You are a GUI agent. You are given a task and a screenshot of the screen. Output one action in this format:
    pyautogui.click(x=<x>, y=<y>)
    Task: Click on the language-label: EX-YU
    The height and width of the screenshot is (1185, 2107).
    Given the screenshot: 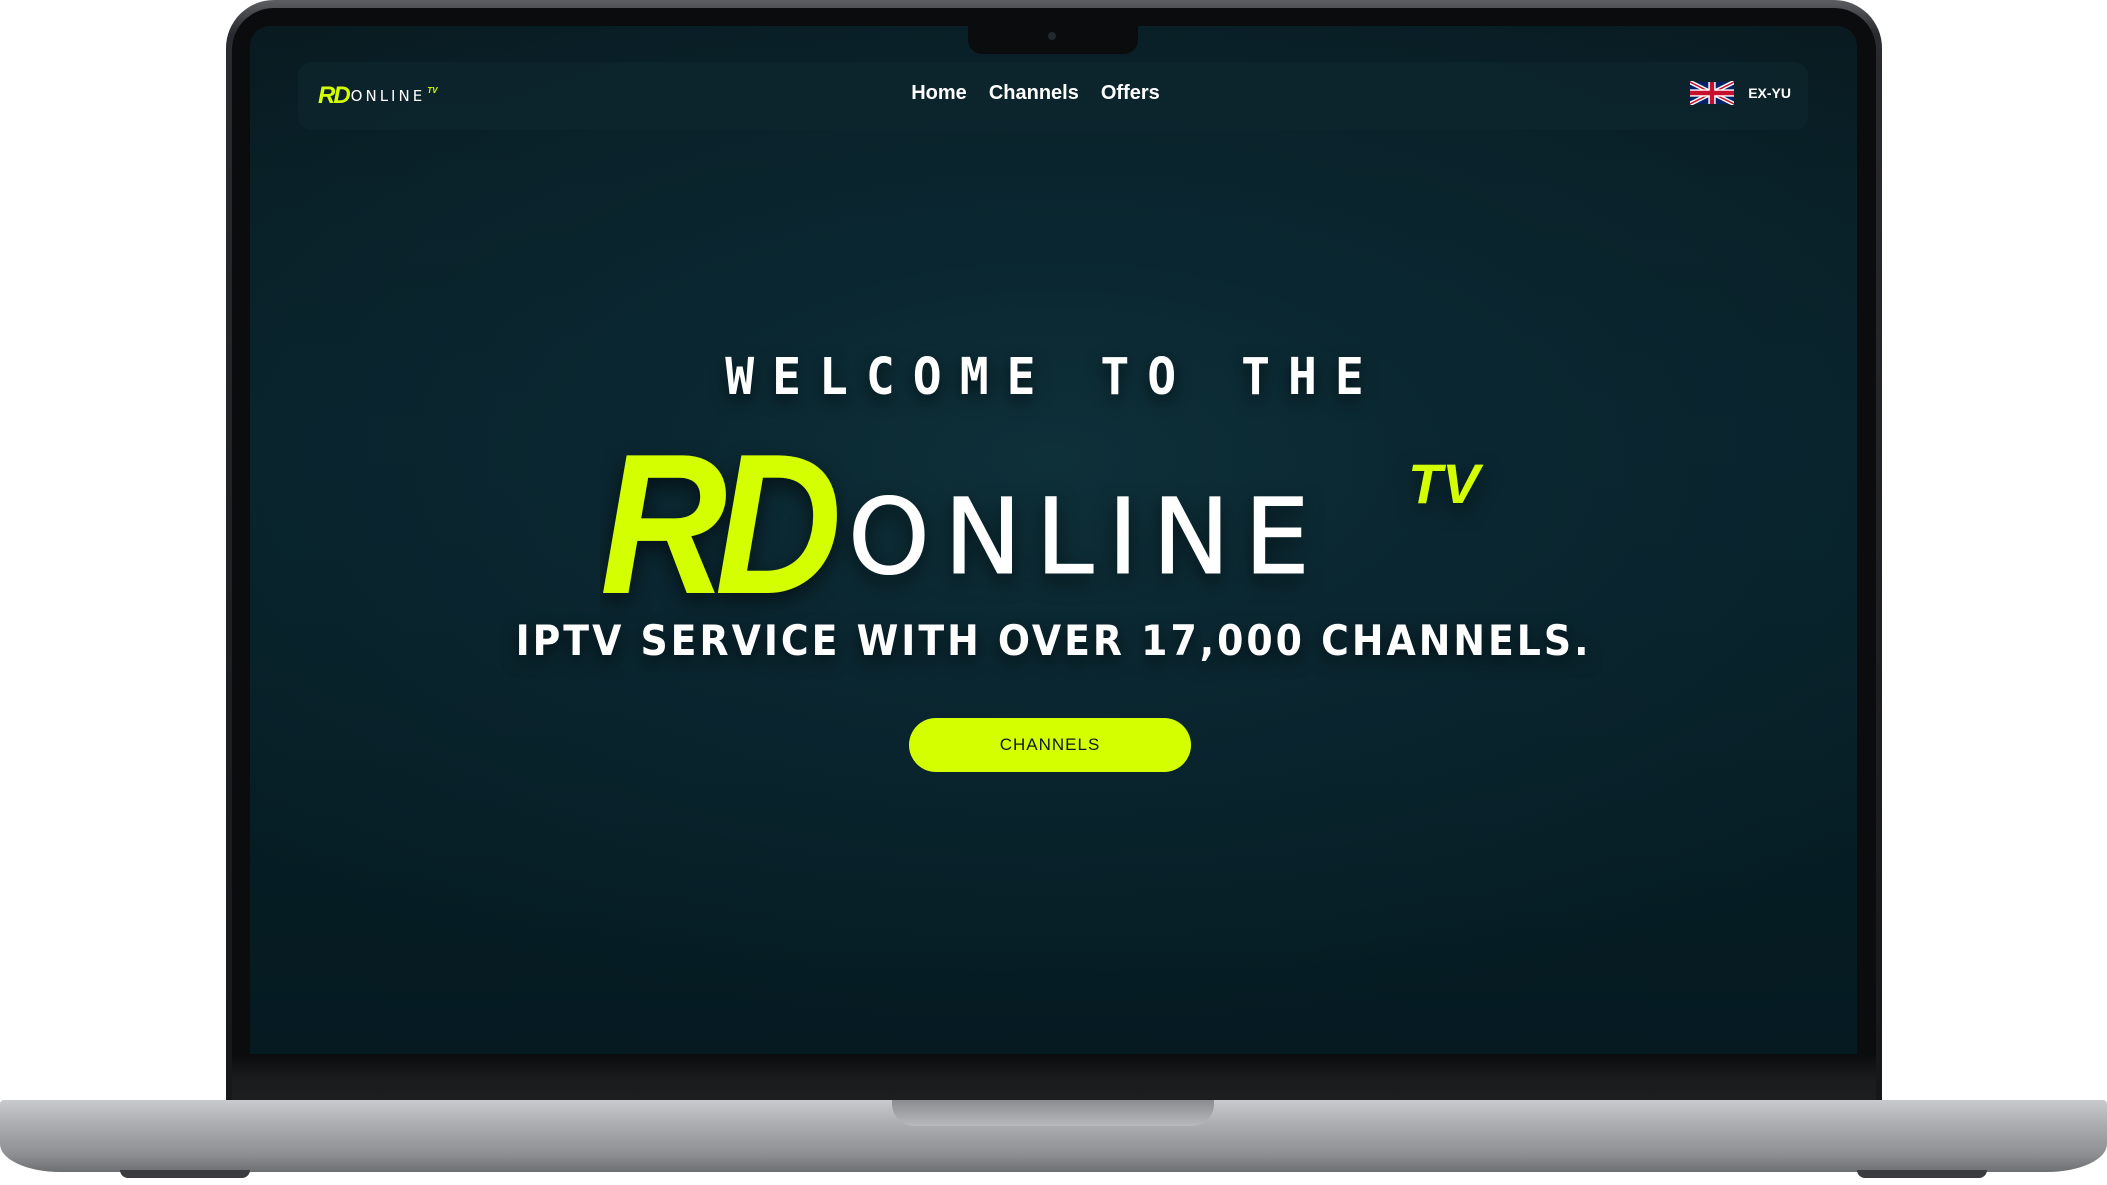 What is the action you would take?
    pyautogui.click(x=1769, y=93)
    